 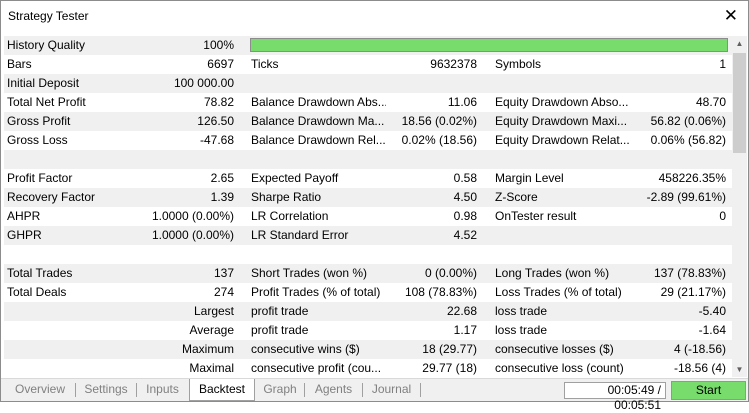 What do you see at coordinates (40, 390) in the screenshot?
I see `tab-overview: Overview` at bounding box center [40, 390].